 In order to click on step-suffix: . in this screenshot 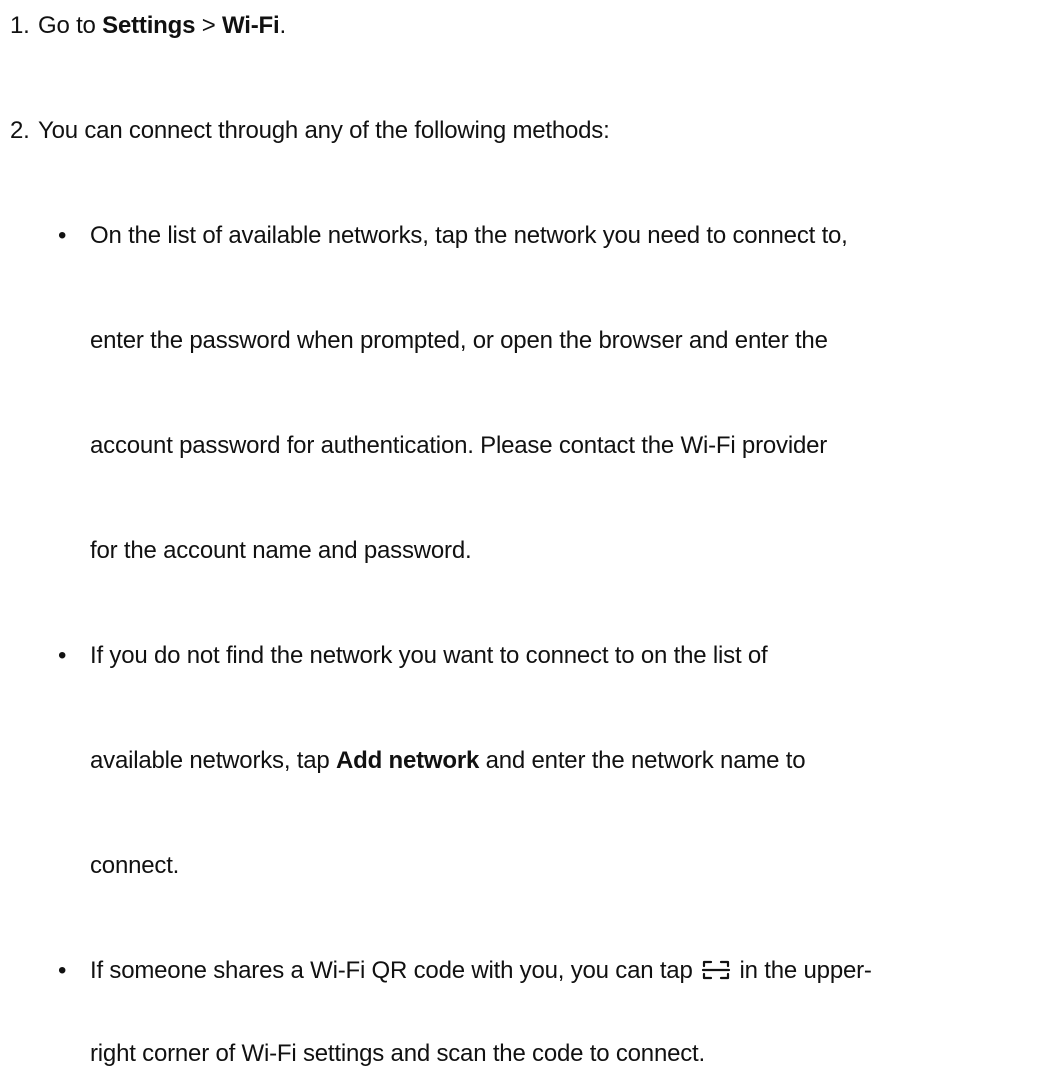, I will do `click(282, 25)`.